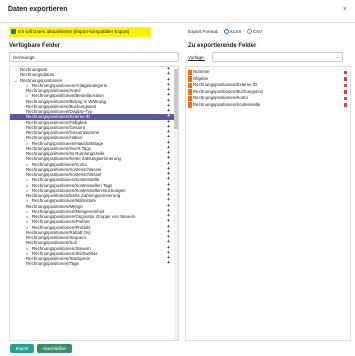  Describe the element at coordinates (337, 56) in the screenshot. I see `chevron-down-icon: ⌄` at that location.